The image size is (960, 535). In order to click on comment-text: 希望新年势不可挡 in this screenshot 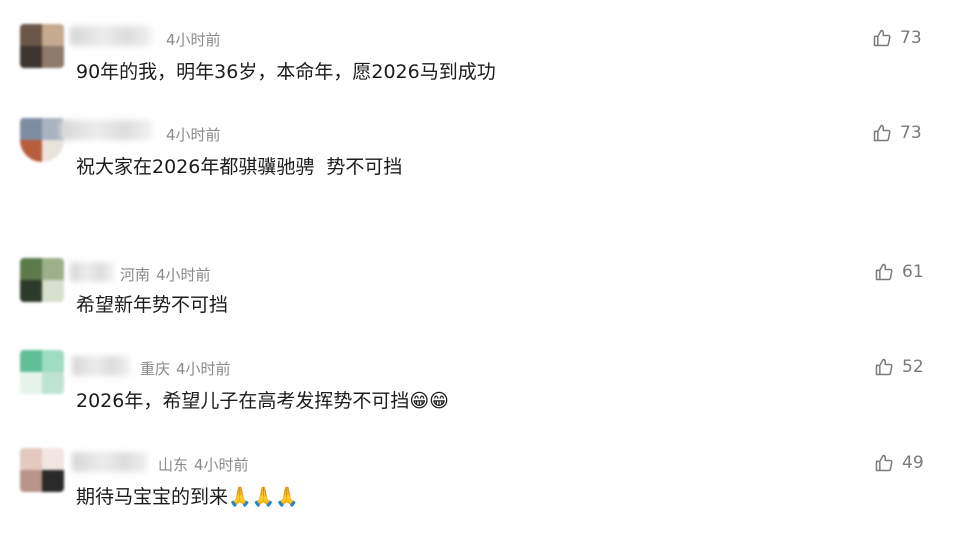, I will do `click(152, 305)`.